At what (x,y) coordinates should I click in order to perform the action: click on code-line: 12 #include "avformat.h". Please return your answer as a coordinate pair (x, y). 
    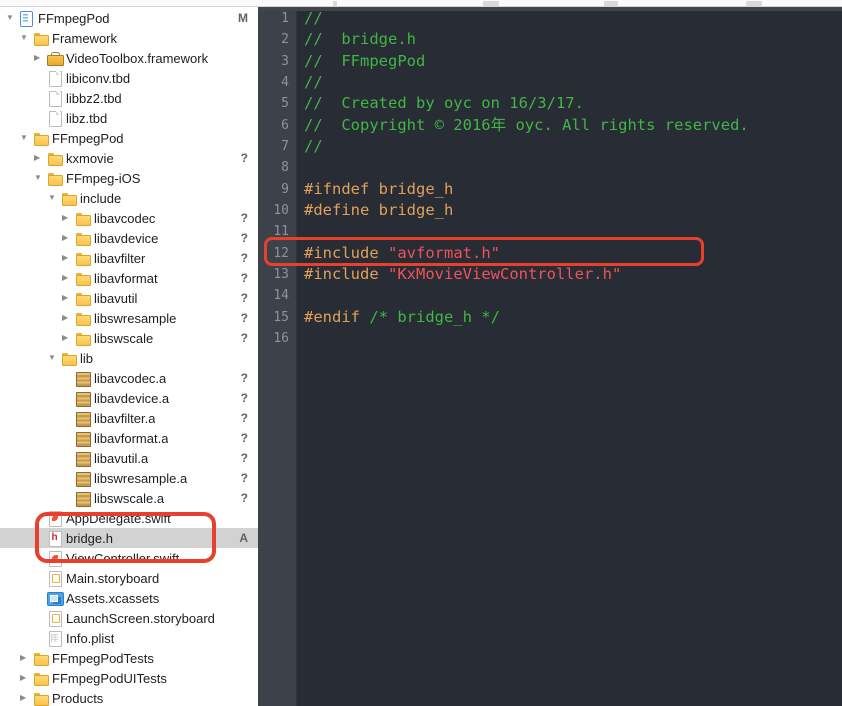
    Looking at the image, I should click on (550, 253).